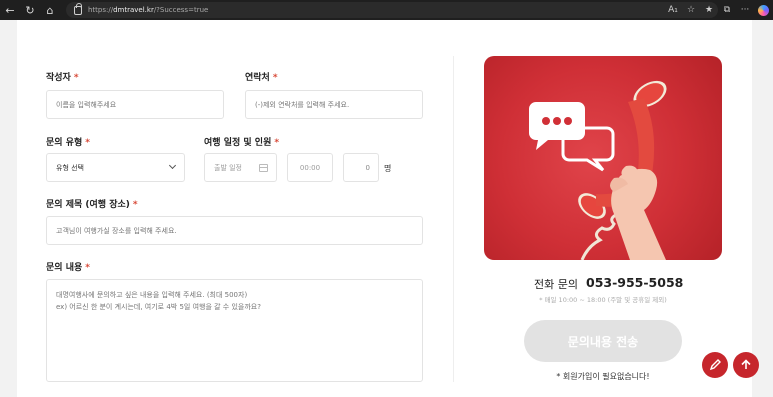 The width and height of the screenshot is (773, 397). Describe the element at coordinates (115, 167) in the screenshot. I see `inquiry-type-select: 유형 선택` at that location.